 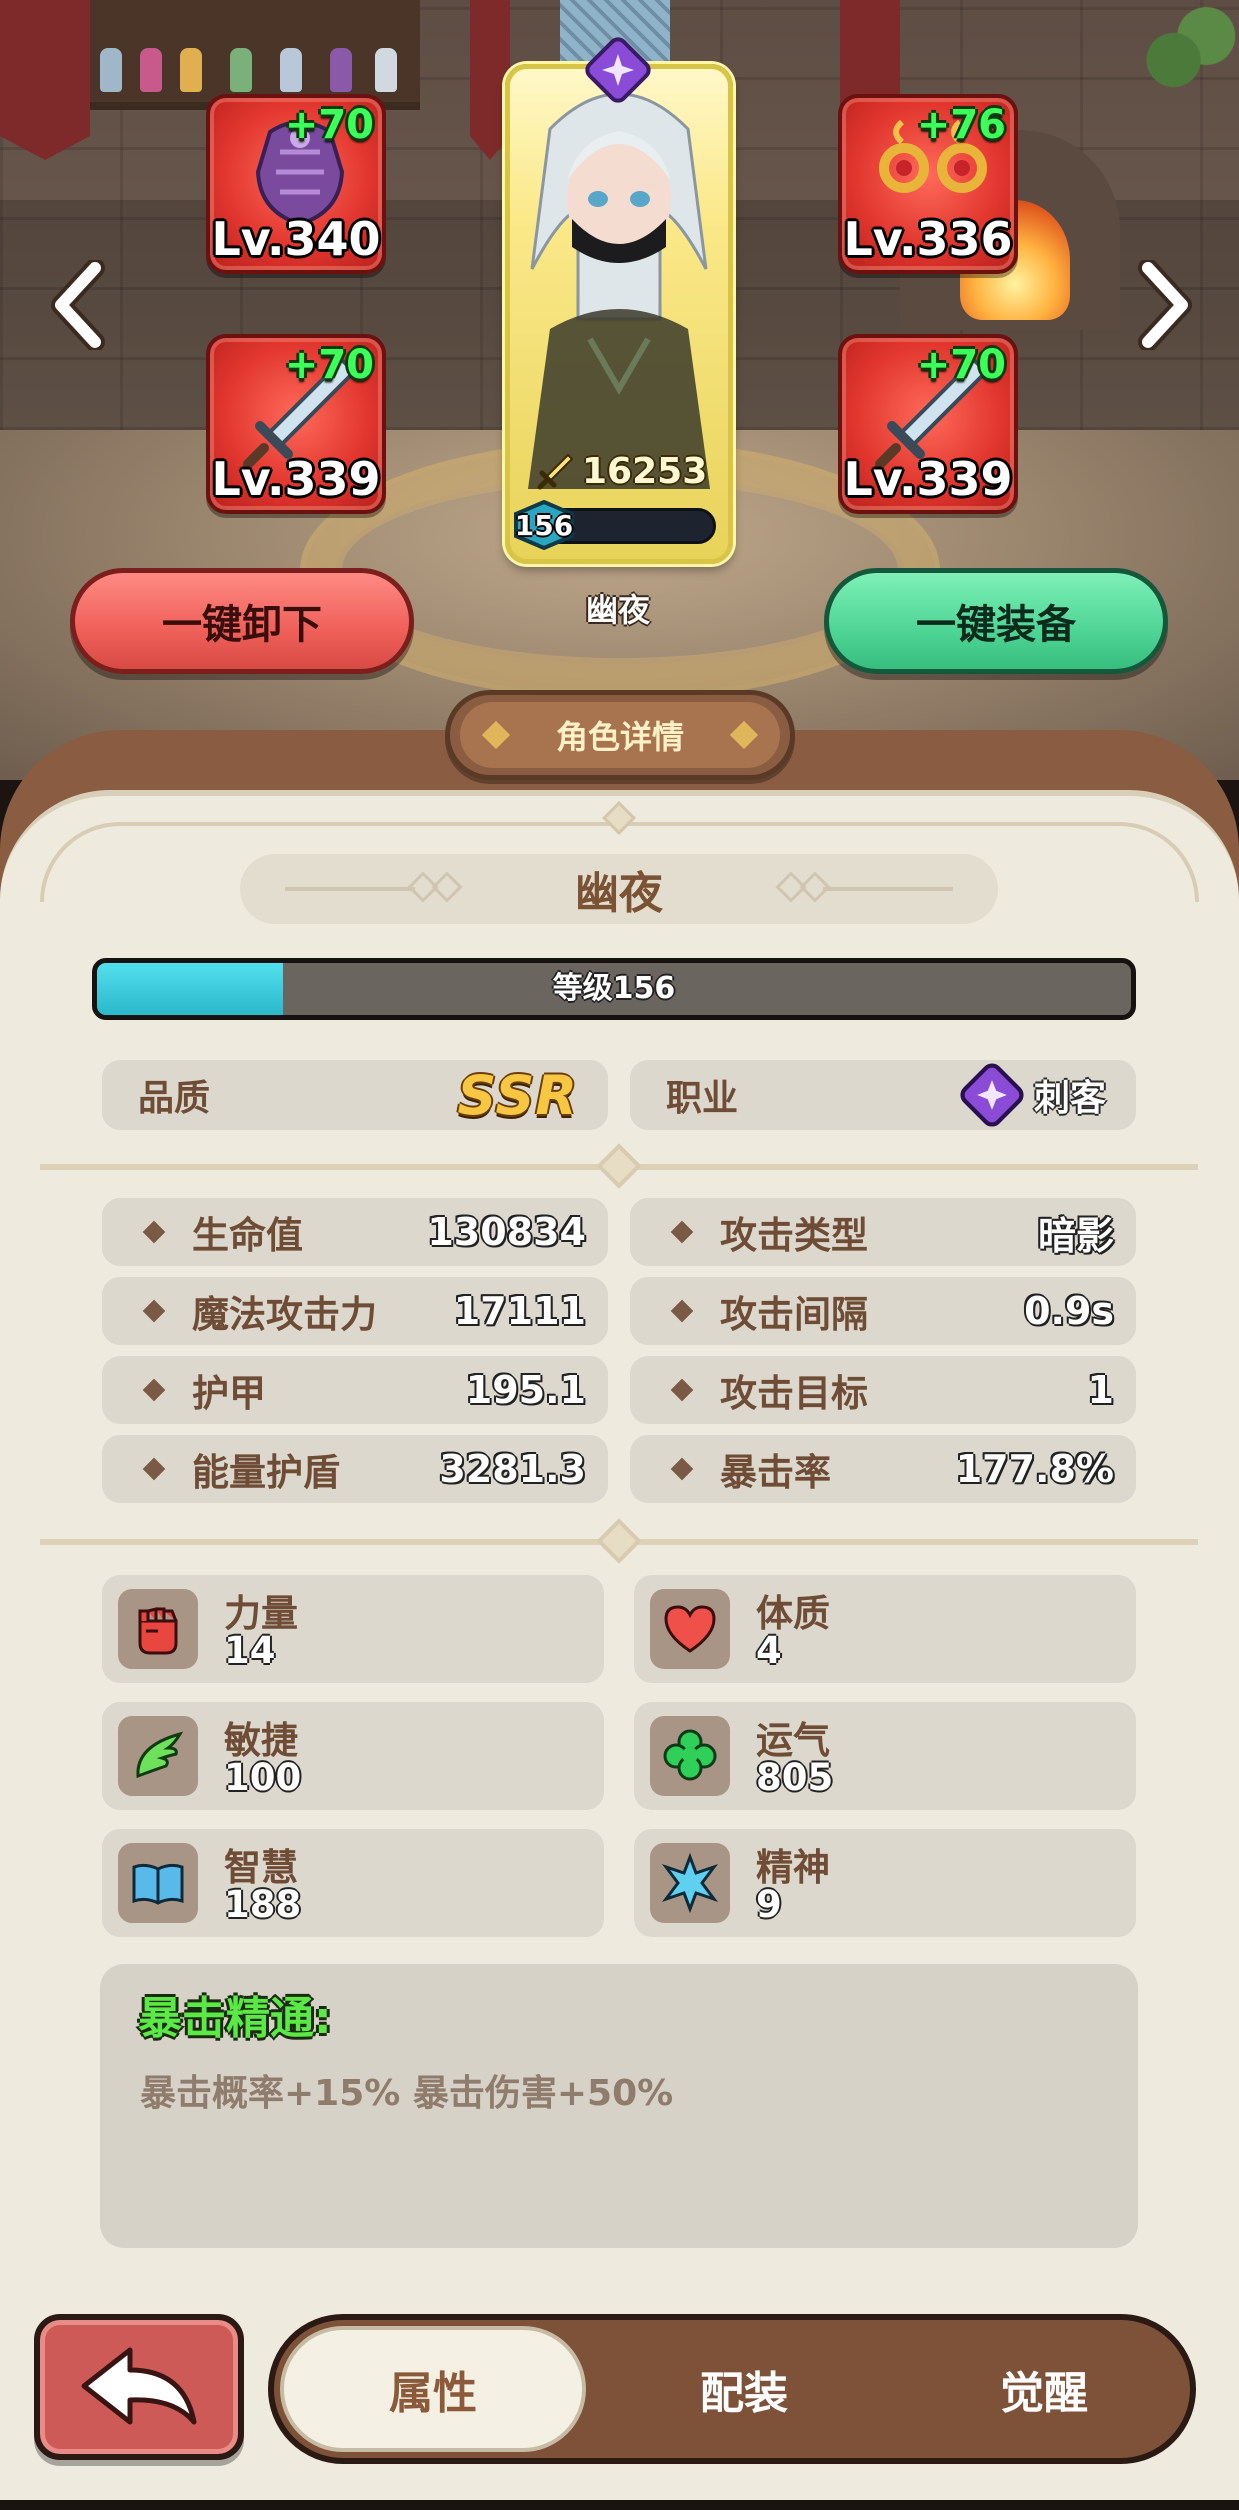 What do you see at coordinates (996, 621) in the screenshot?
I see `equip-all-button: 一键装备` at bounding box center [996, 621].